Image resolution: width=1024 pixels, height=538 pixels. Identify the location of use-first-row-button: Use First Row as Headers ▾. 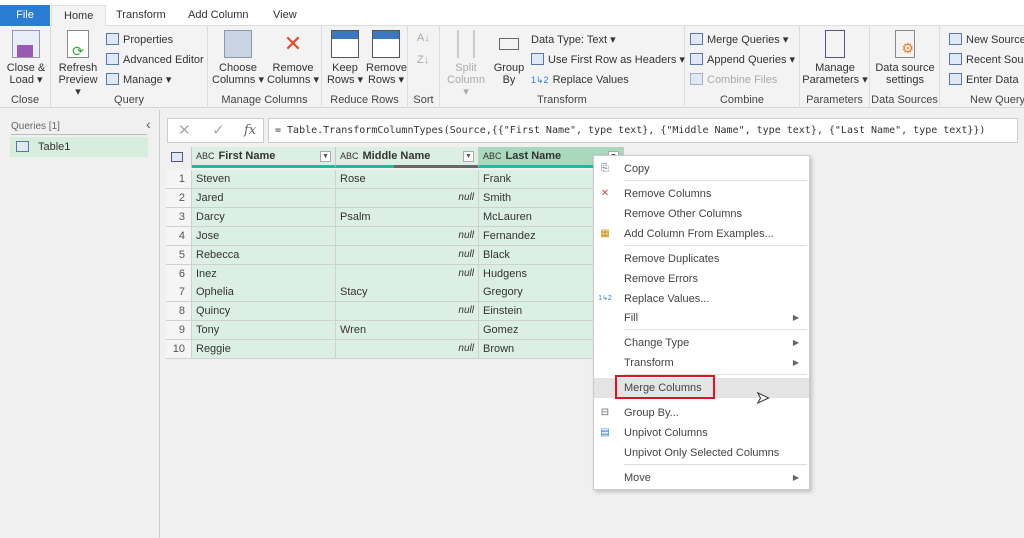
(608, 60).